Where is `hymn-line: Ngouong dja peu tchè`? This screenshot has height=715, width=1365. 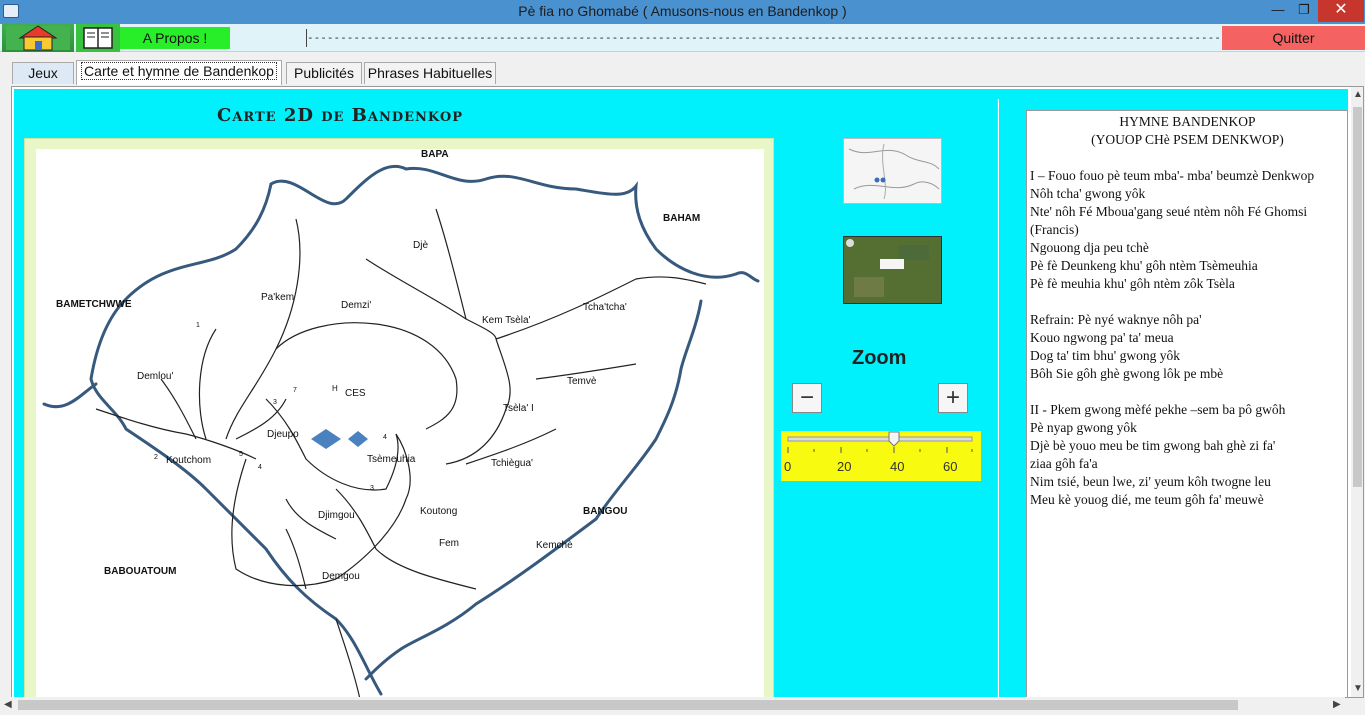 hymn-line: Ngouong dja peu tchè is located at coordinates (1089, 247).